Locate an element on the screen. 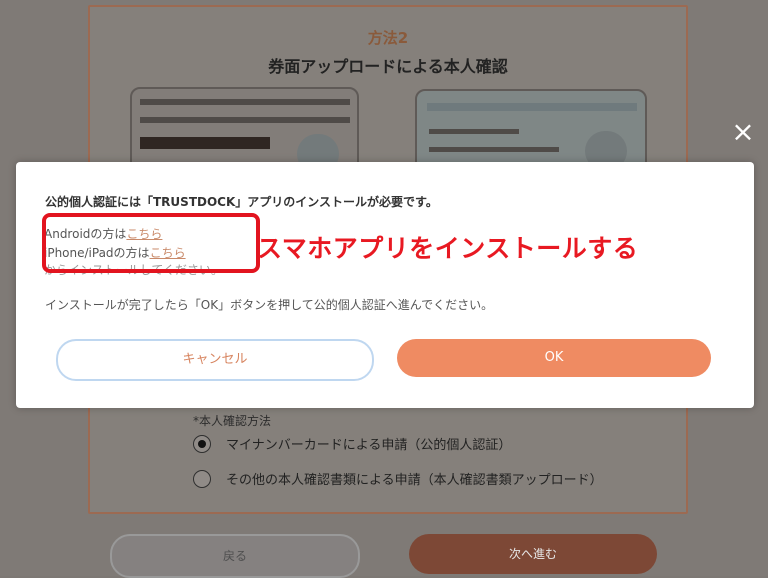 This screenshot has height=578, width=768. modal-note: インストールが完了したら「OK」ボタンを押して公的個人認証へ進んでください。 is located at coordinates (269, 305).